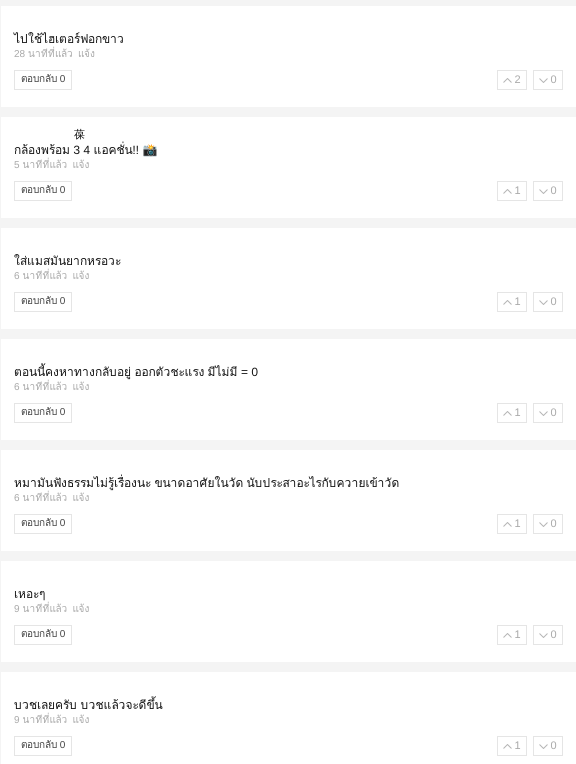 The image size is (576, 764). What do you see at coordinates (69, 38) in the screenshot?
I see `comment-text: ไปใช้ไฮเตอร์ฟอกขาว` at bounding box center [69, 38].